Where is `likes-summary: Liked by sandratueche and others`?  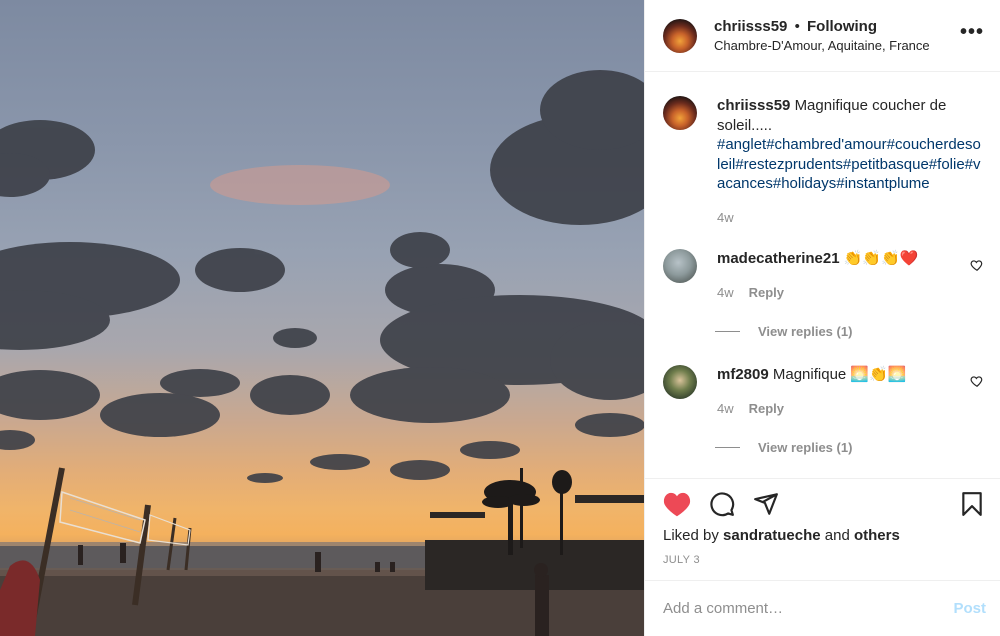 likes-summary: Liked by sandratueche and others is located at coordinates (823, 535).